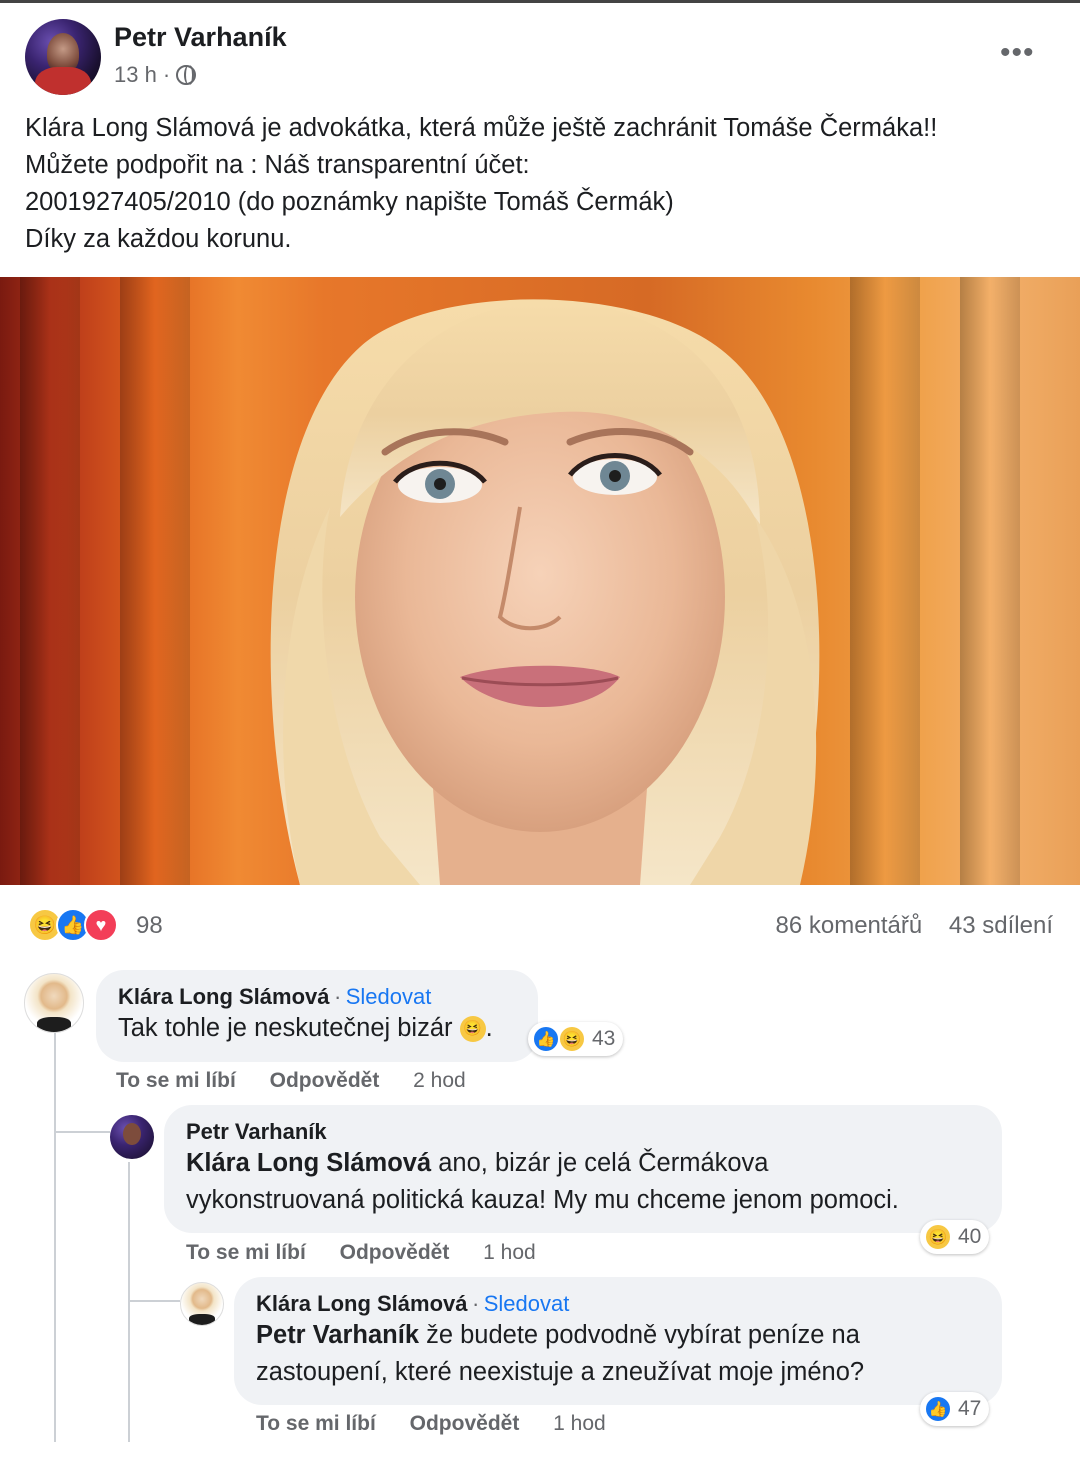  I want to click on comment-actions: To se mi líbí Odpovědět 2 hod, so click(305, 1081).